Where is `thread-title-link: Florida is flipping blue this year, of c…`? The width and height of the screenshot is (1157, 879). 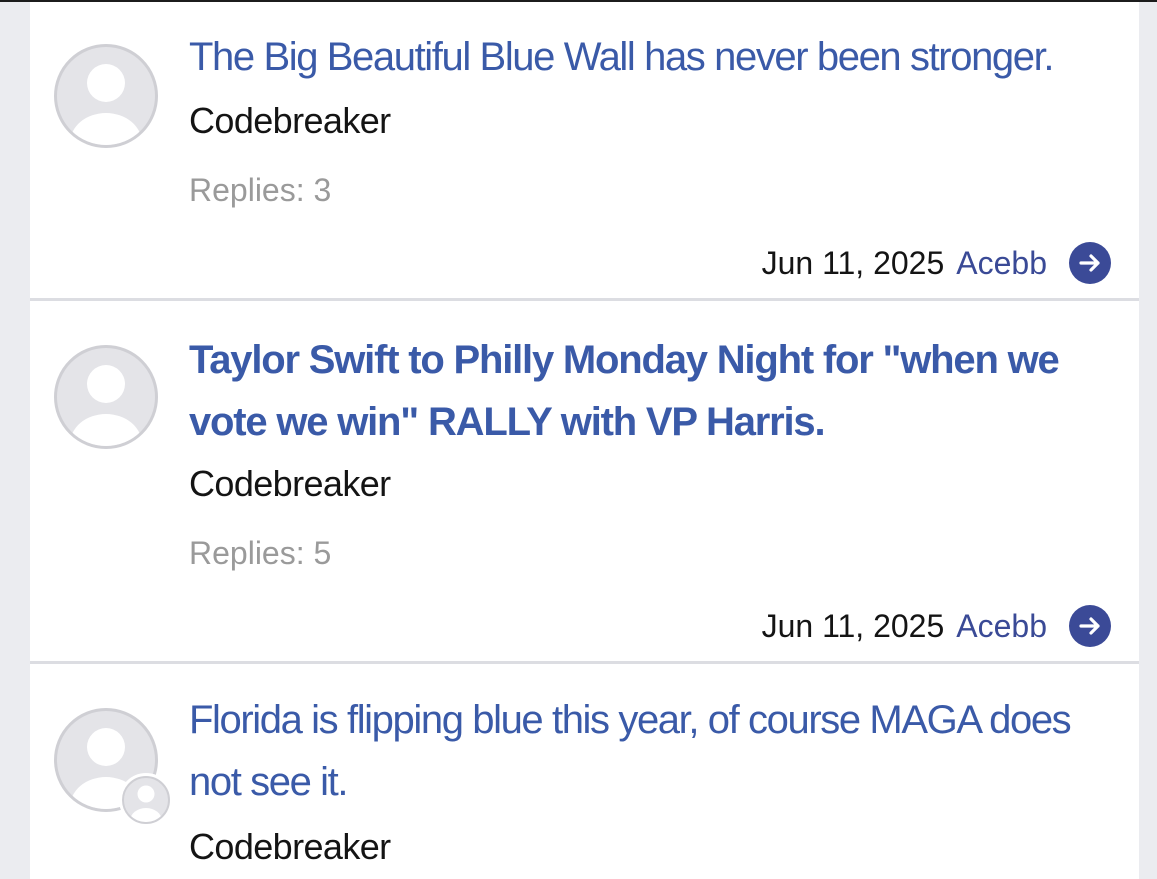
thread-title-link: Florida is flipping blue this year, of c… is located at coordinates (654, 751).